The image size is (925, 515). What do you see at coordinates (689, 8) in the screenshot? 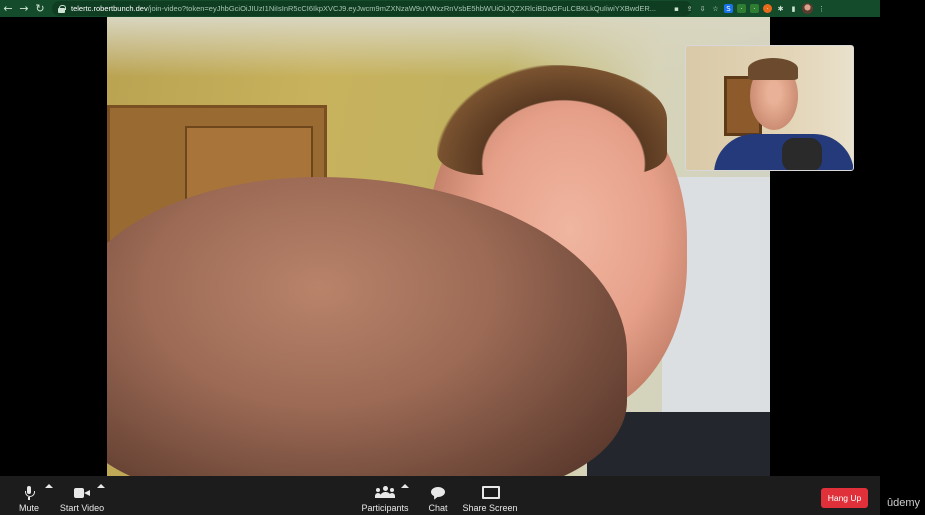
I see `share-icon: ⇪` at bounding box center [689, 8].